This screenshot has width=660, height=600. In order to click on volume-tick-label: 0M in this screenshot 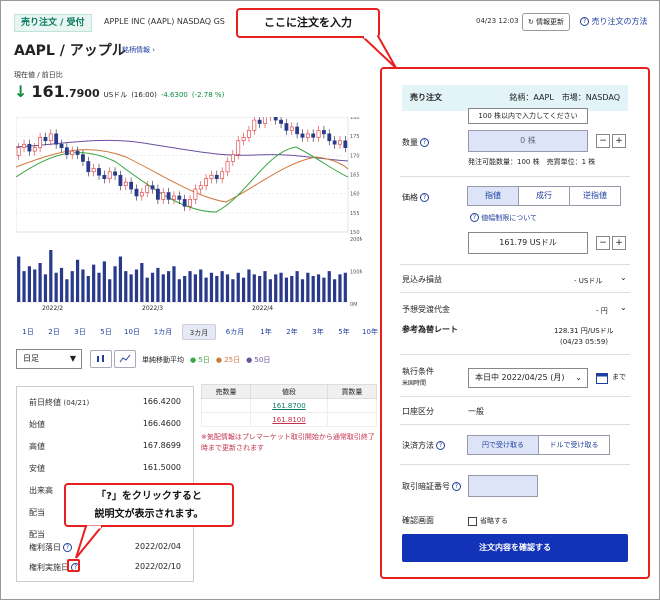, I will do `click(354, 304)`.